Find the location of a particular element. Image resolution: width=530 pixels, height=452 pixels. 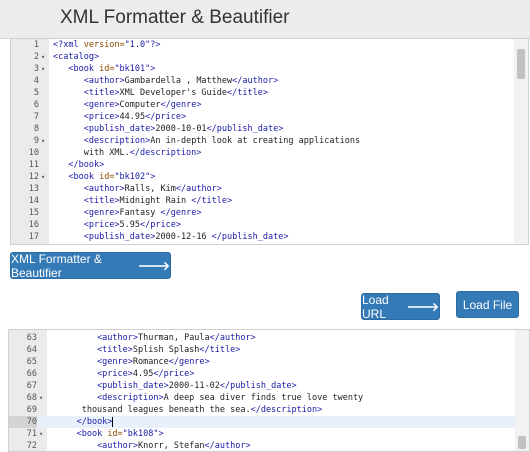

code-line: 72 <author>Knorr, Stefan</author> is located at coordinates (269, 445).